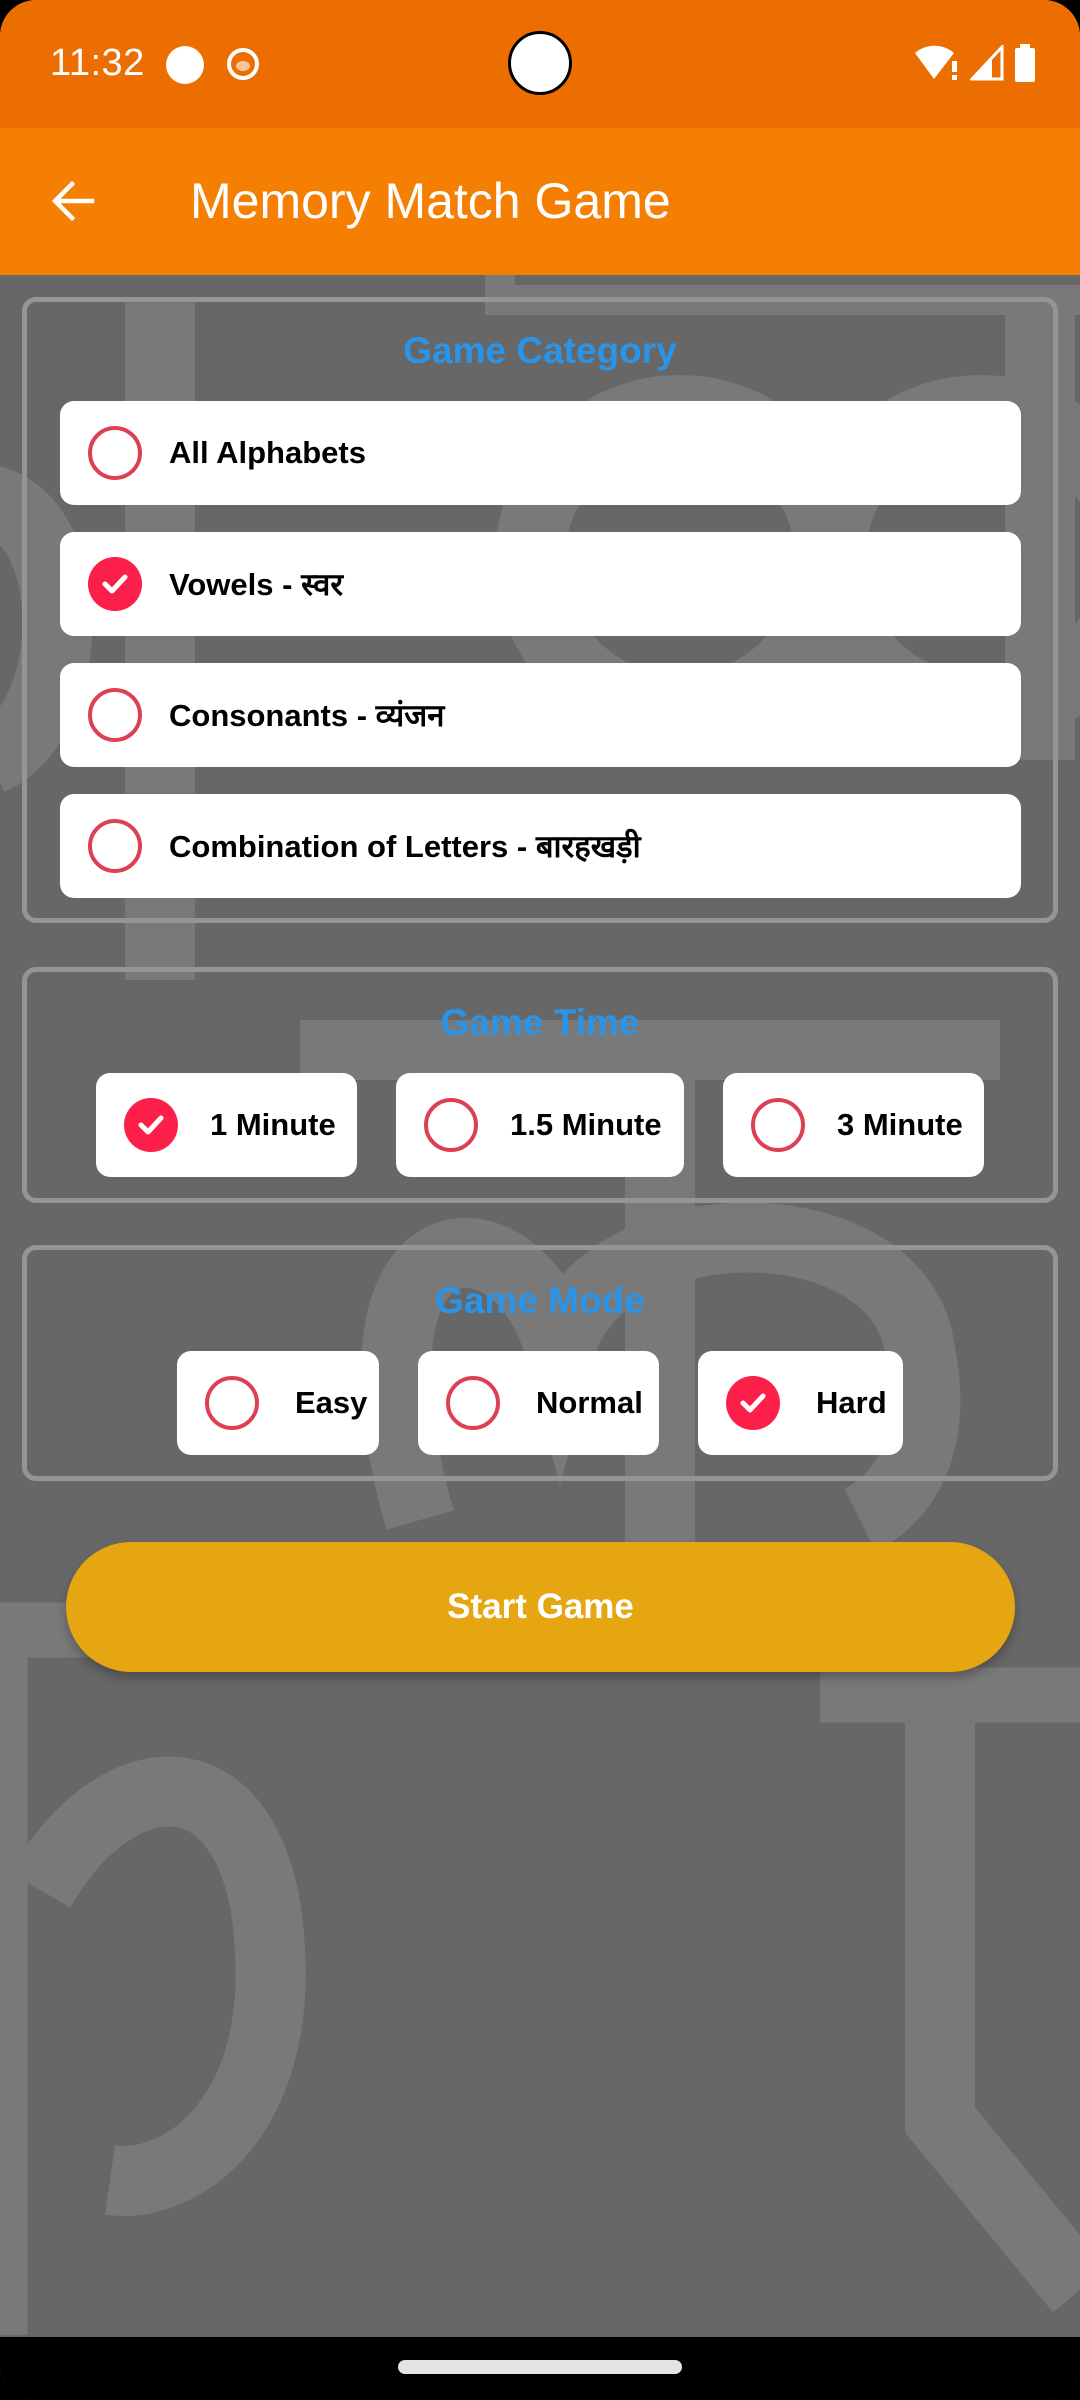  Describe the element at coordinates (185, 65) in the screenshot. I see `notification-dot-icon` at that location.